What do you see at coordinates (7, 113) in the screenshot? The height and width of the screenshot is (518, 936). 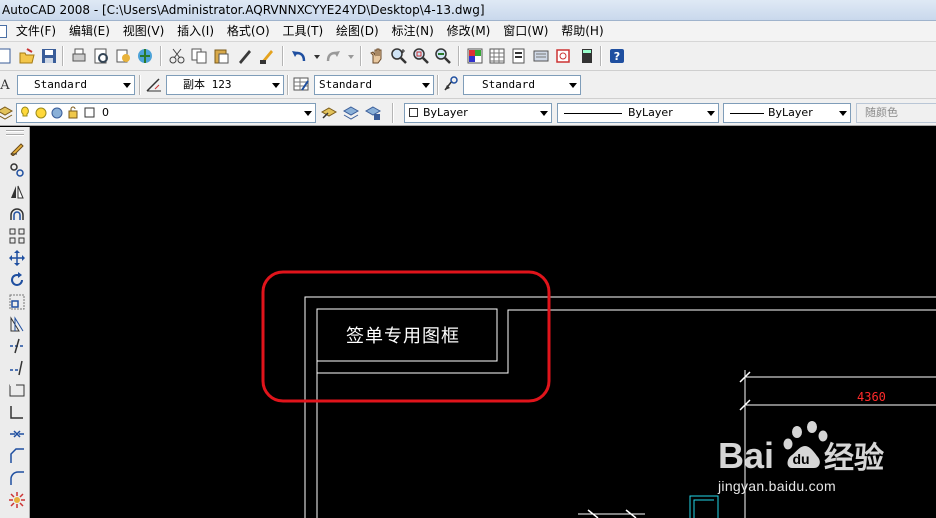 I see `layer-manager-icon` at bounding box center [7, 113].